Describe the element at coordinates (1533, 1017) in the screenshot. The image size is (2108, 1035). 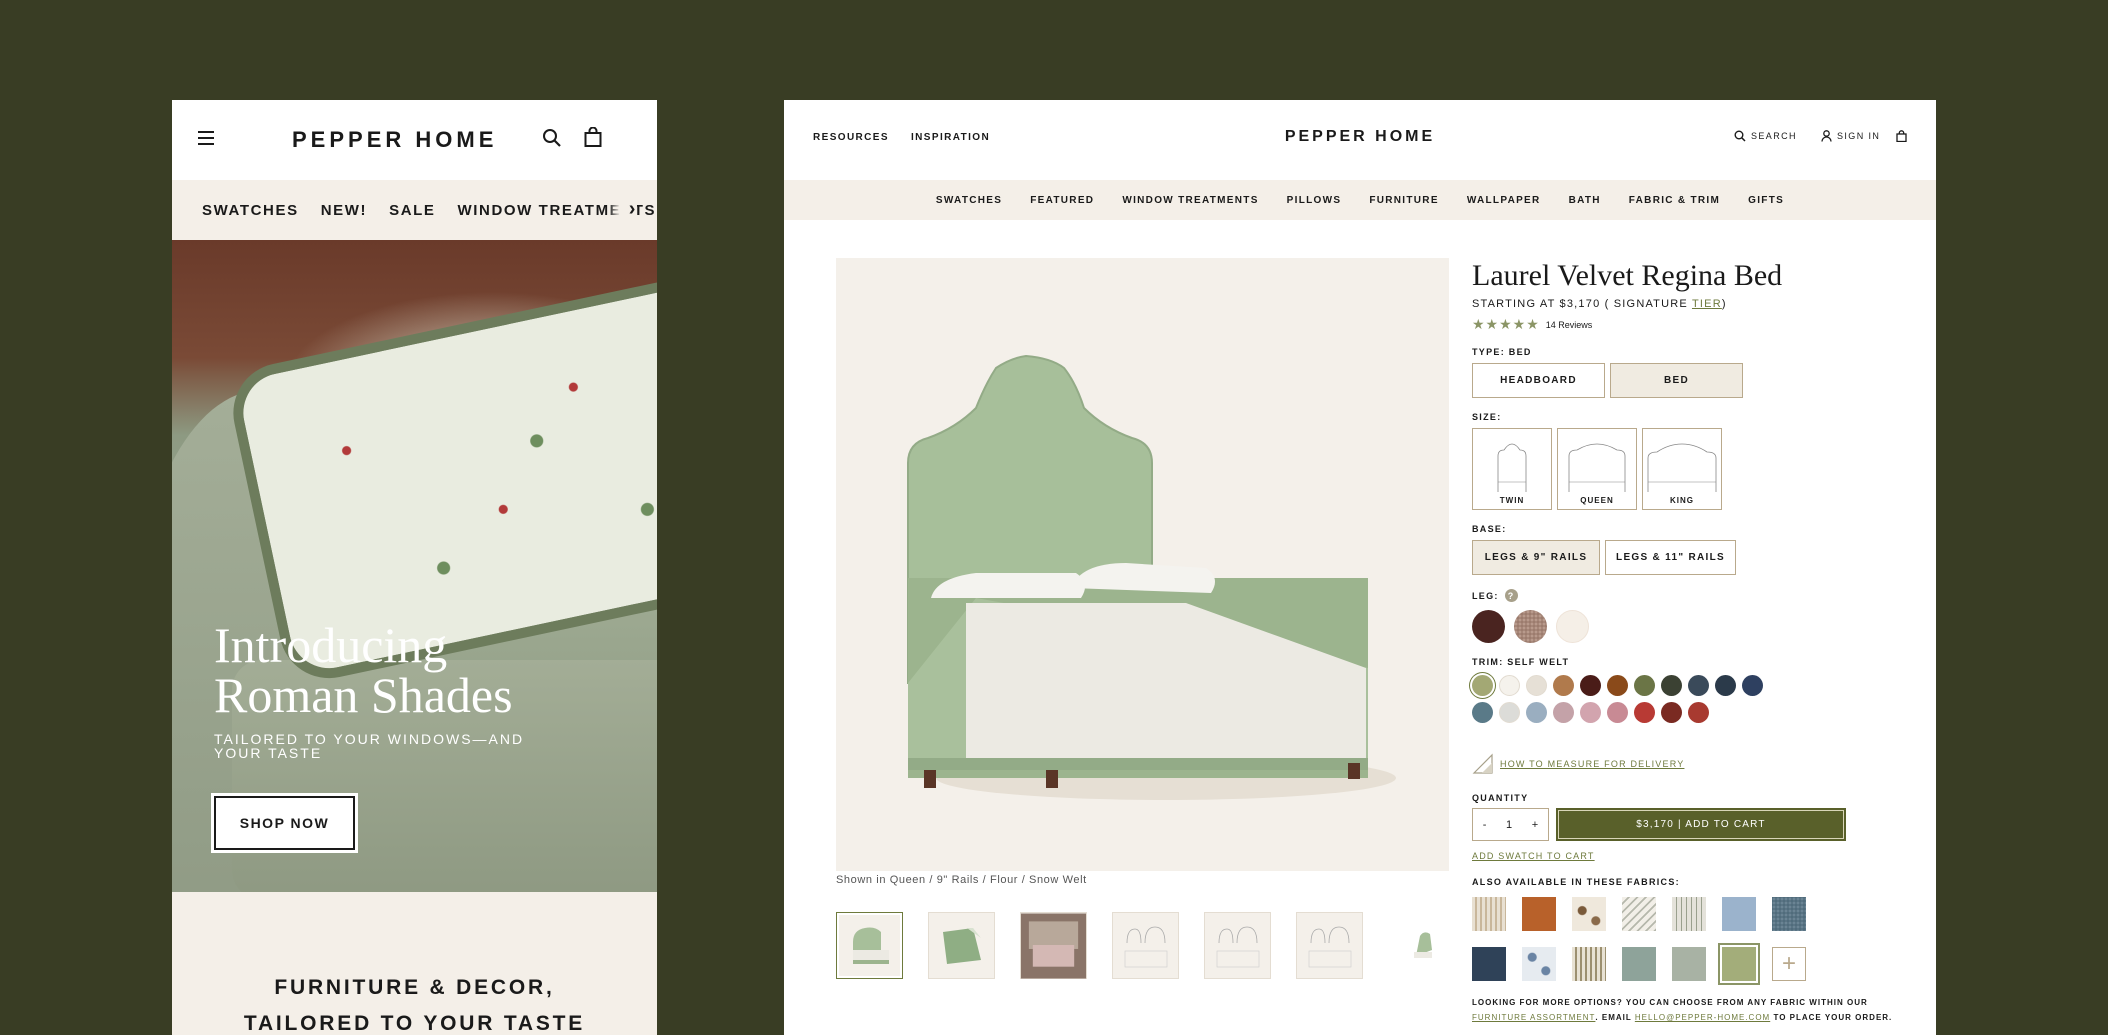
I see `furniture-assortment-link: FURNITURE ASSORTMENT` at that location.